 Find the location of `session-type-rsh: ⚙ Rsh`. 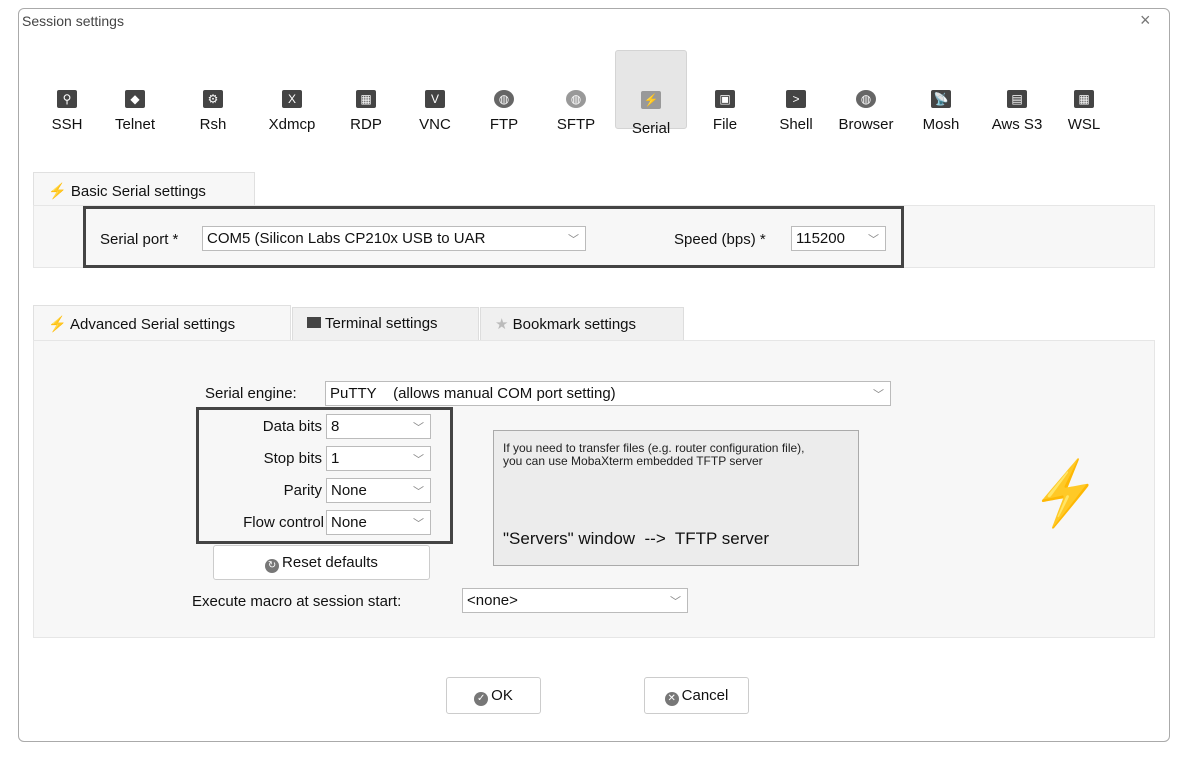

session-type-rsh: ⚙ Rsh is located at coordinates (213, 91).